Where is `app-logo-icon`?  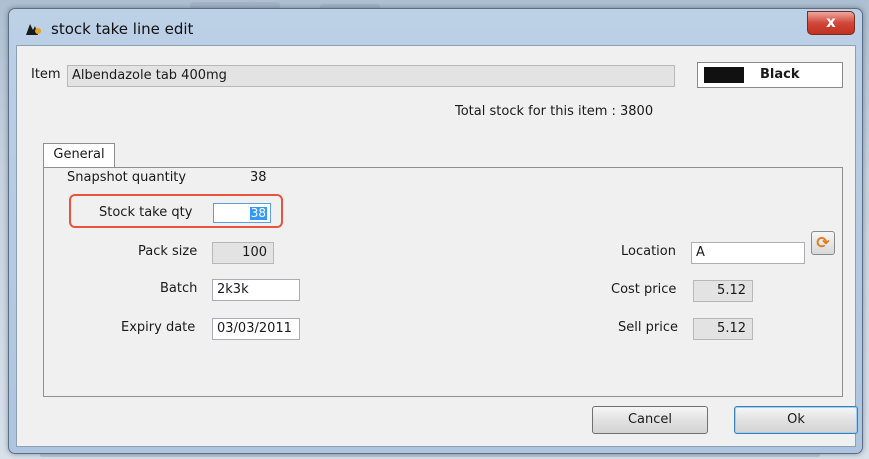 app-logo-icon is located at coordinates (33, 29).